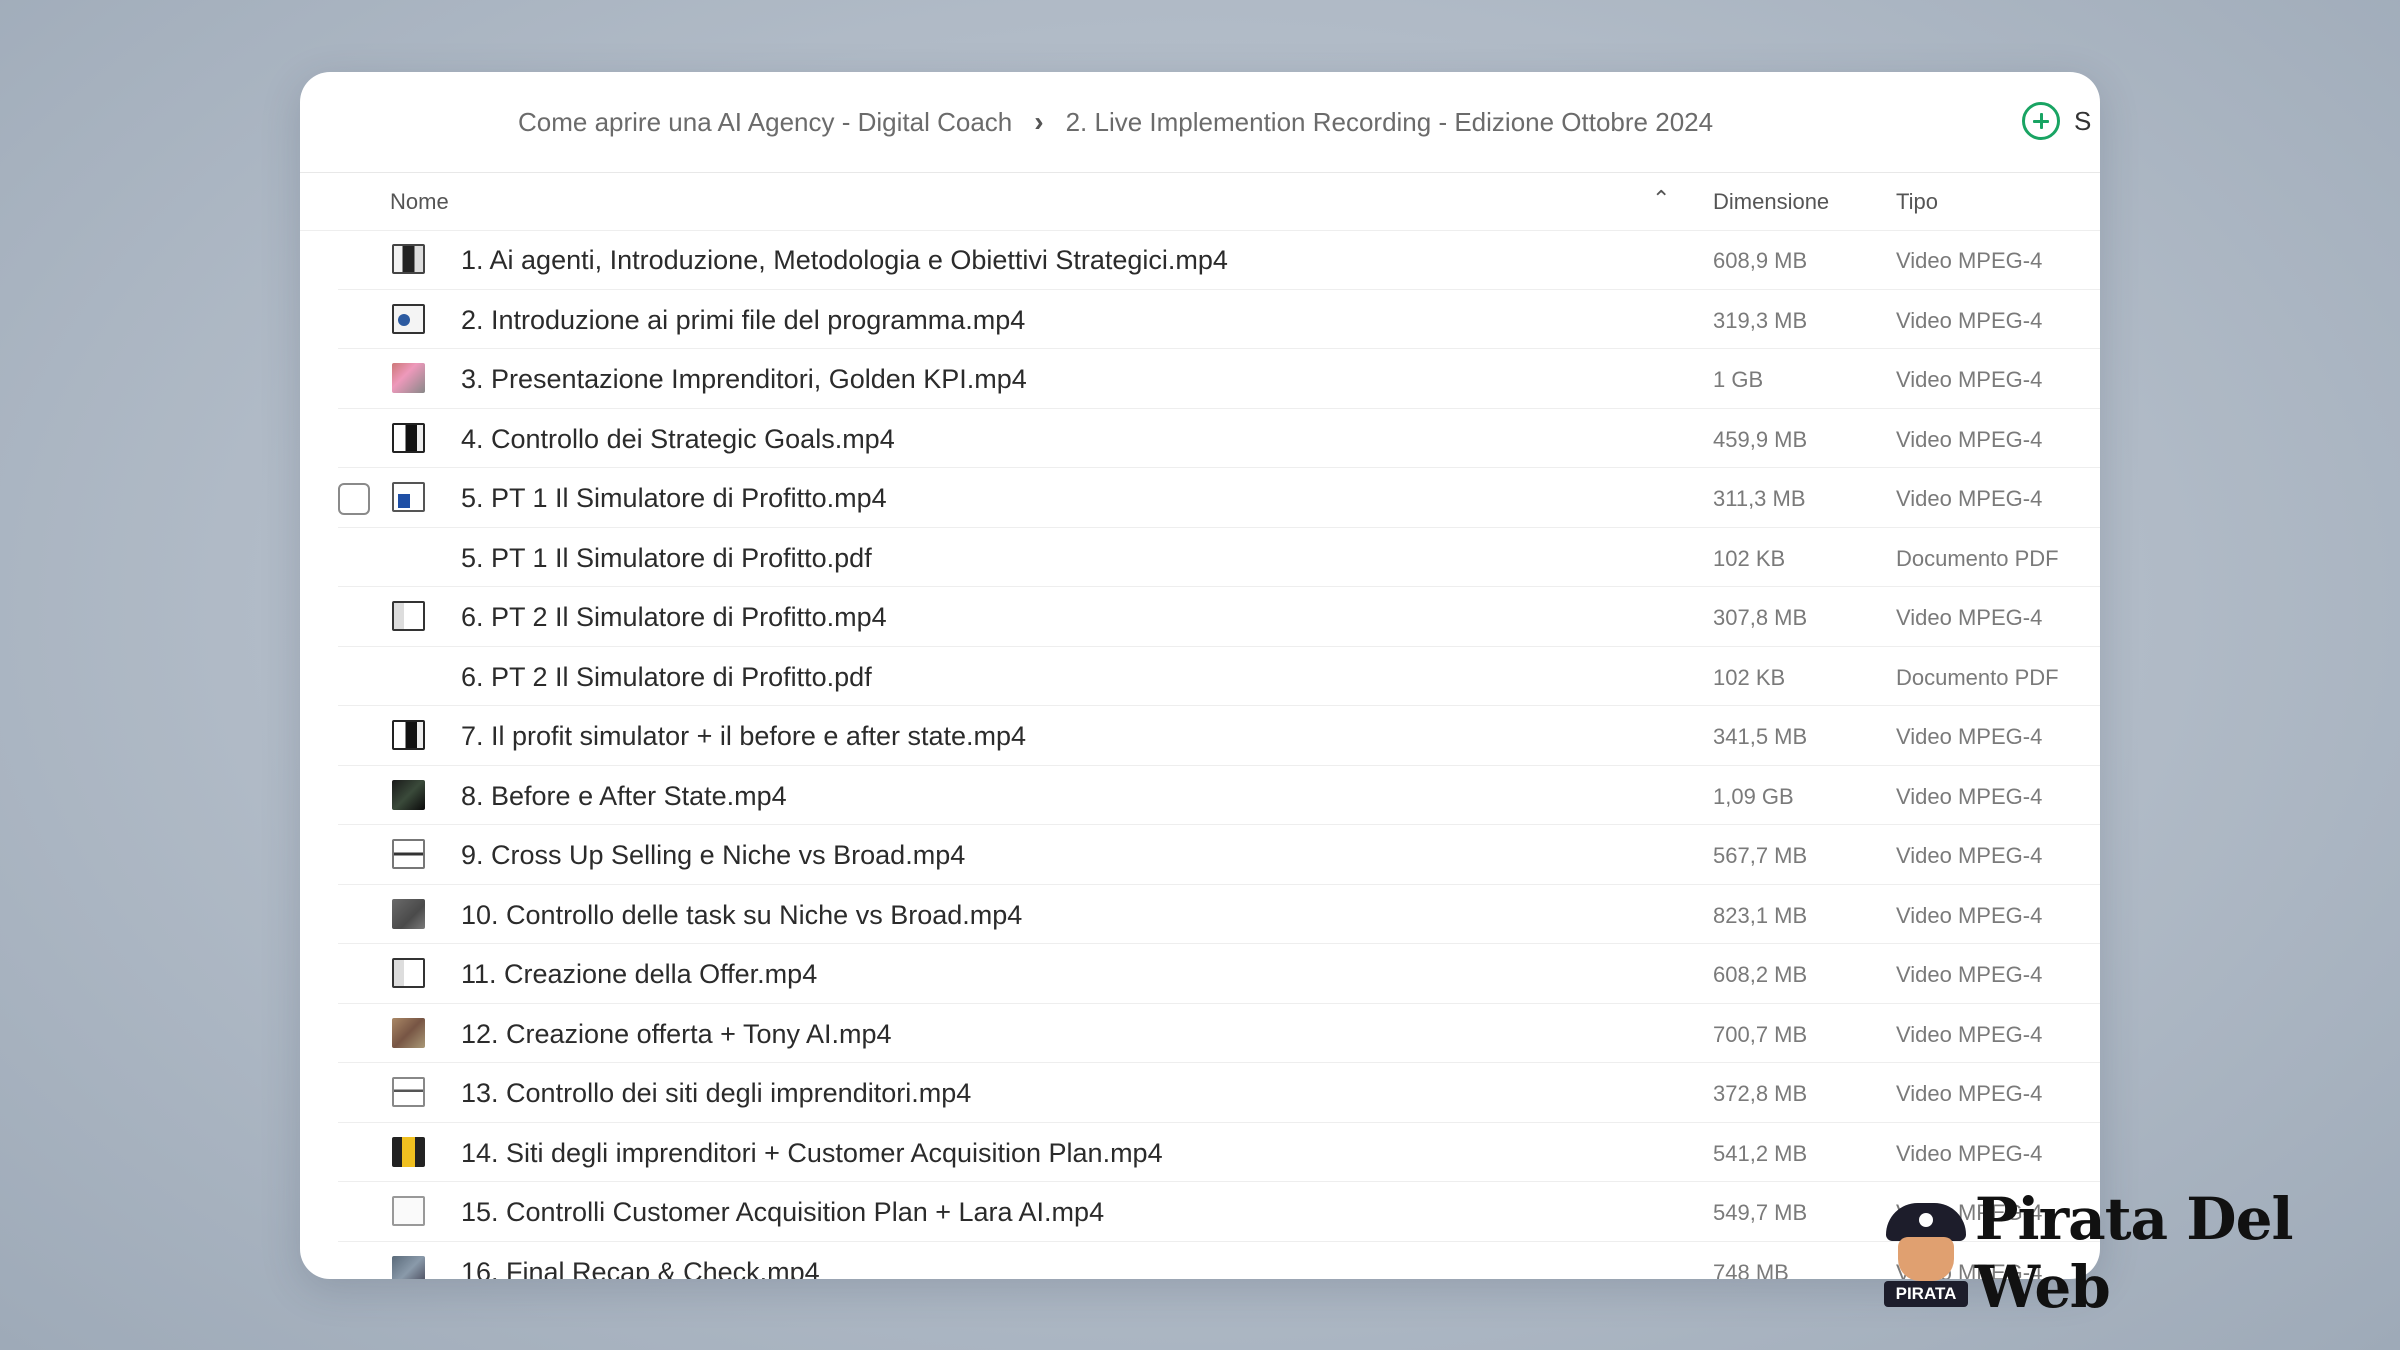 The image size is (2400, 1350). Describe the element at coordinates (1039, 121) in the screenshot. I see `chevron-right-icon: ›` at that location.